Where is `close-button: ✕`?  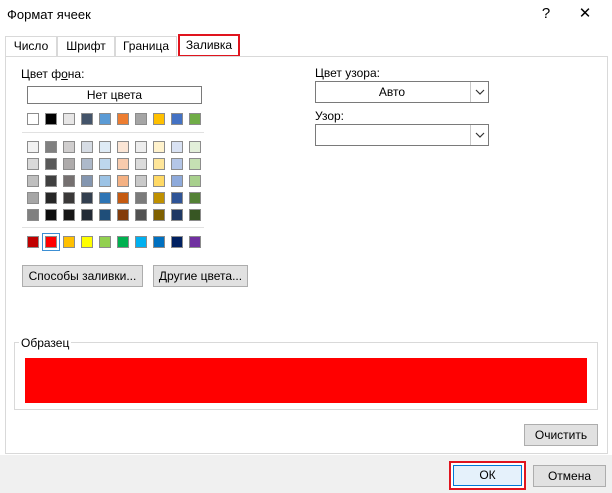 close-button: ✕ is located at coordinates (585, 14).